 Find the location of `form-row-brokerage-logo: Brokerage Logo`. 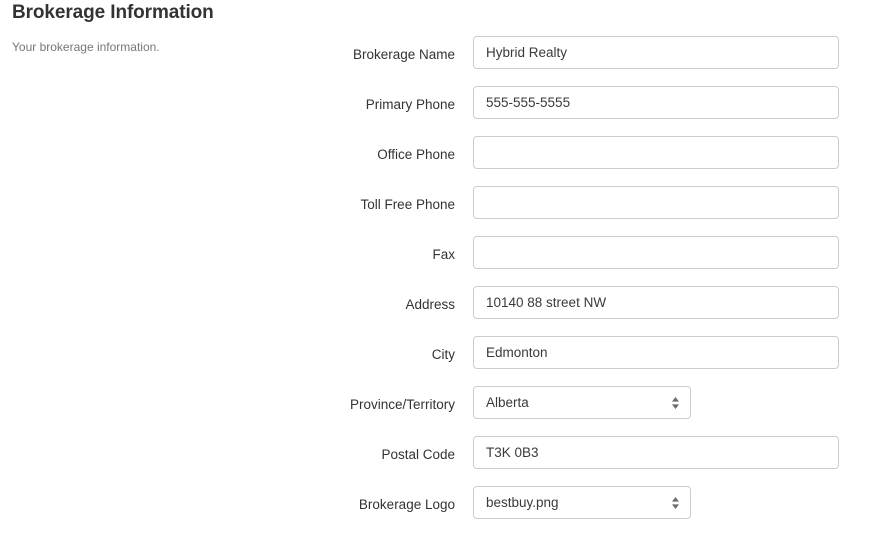

form-row-brokerage-logo: Brokerage Logo is located at coordinates (445, 511).